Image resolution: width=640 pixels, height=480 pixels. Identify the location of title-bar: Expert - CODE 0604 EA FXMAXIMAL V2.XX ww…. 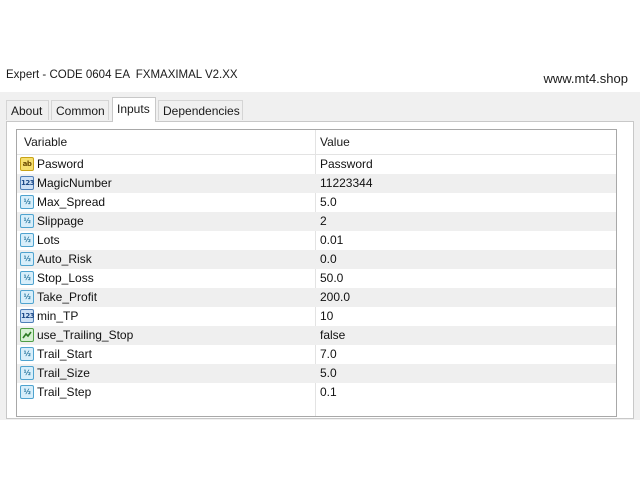
(320, 76).